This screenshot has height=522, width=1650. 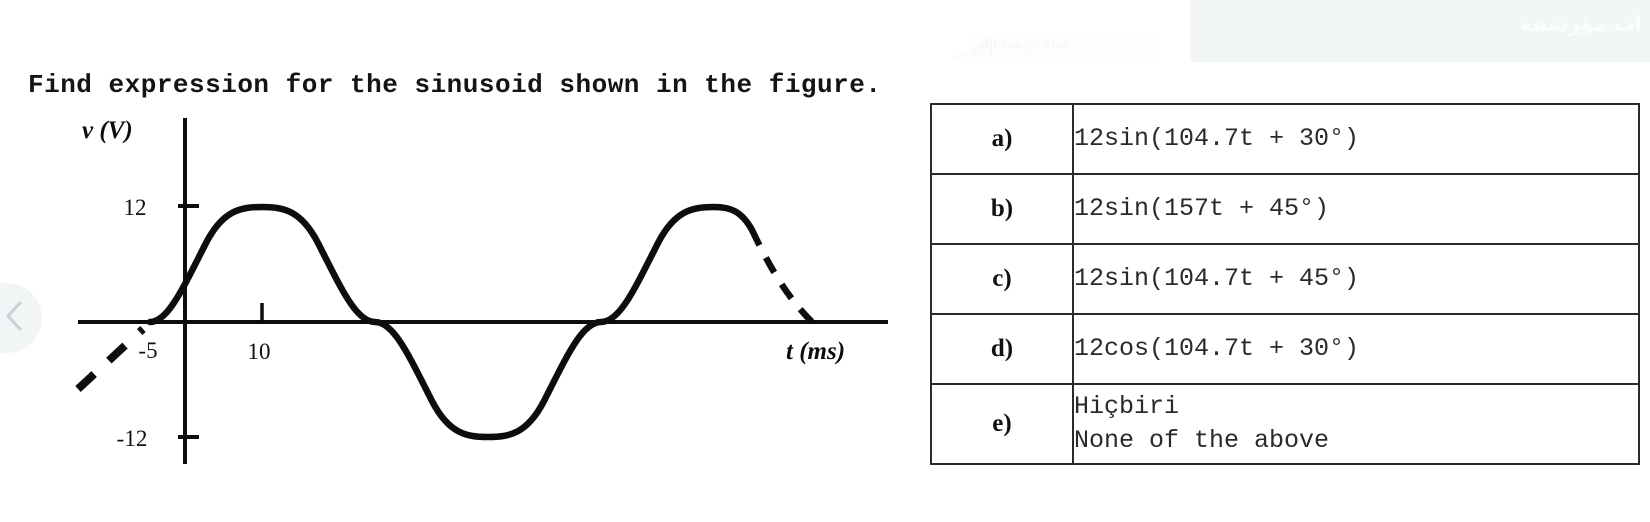 What do you see at coordinates (259, 351) in the screenshot?
I see `x-tick-label-10: 10` at bounding box center [259, 351].